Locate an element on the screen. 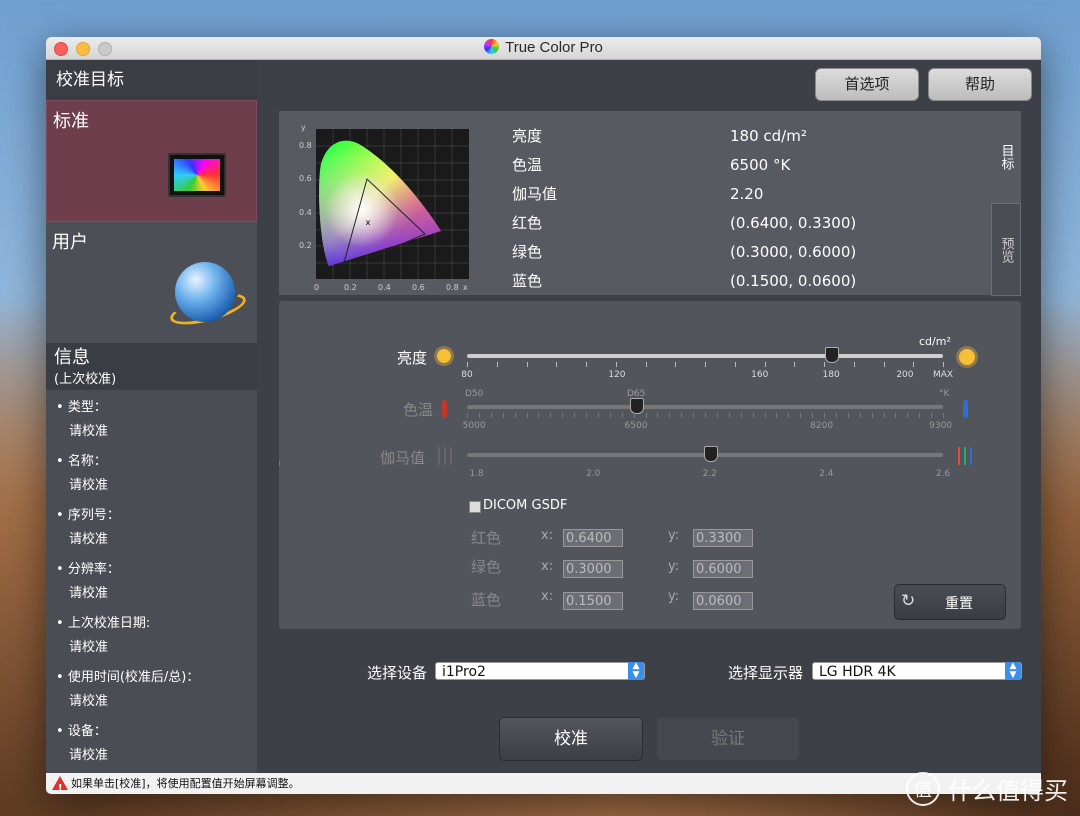 This screenshot has width=1080, height=816. gamma-tick-label: 2.0 is located at coordinates (593, 474).